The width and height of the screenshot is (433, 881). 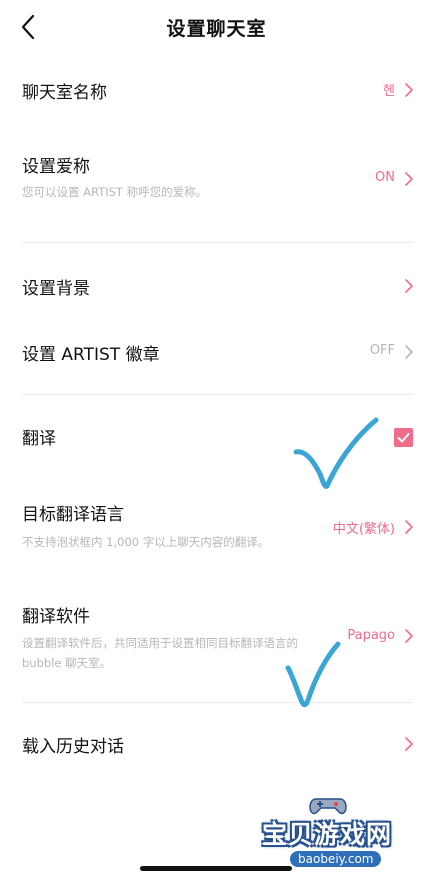 What do you see at coordinates (73, 747) in the screenshot?
I see `load-history-label: 载入历史对话` at bounding box center [73, 747].